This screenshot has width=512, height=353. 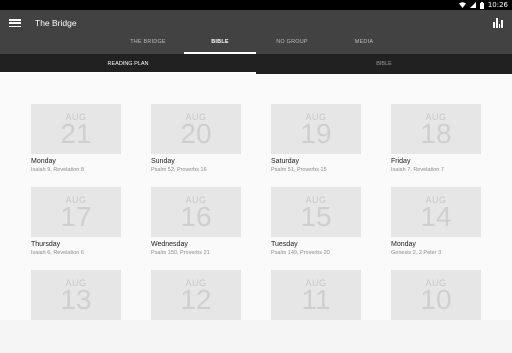 What do you see at coordinates (46, 244) in the screenshot?
I see `reading-weekday: Thursday` at bounding box center [46, 244].